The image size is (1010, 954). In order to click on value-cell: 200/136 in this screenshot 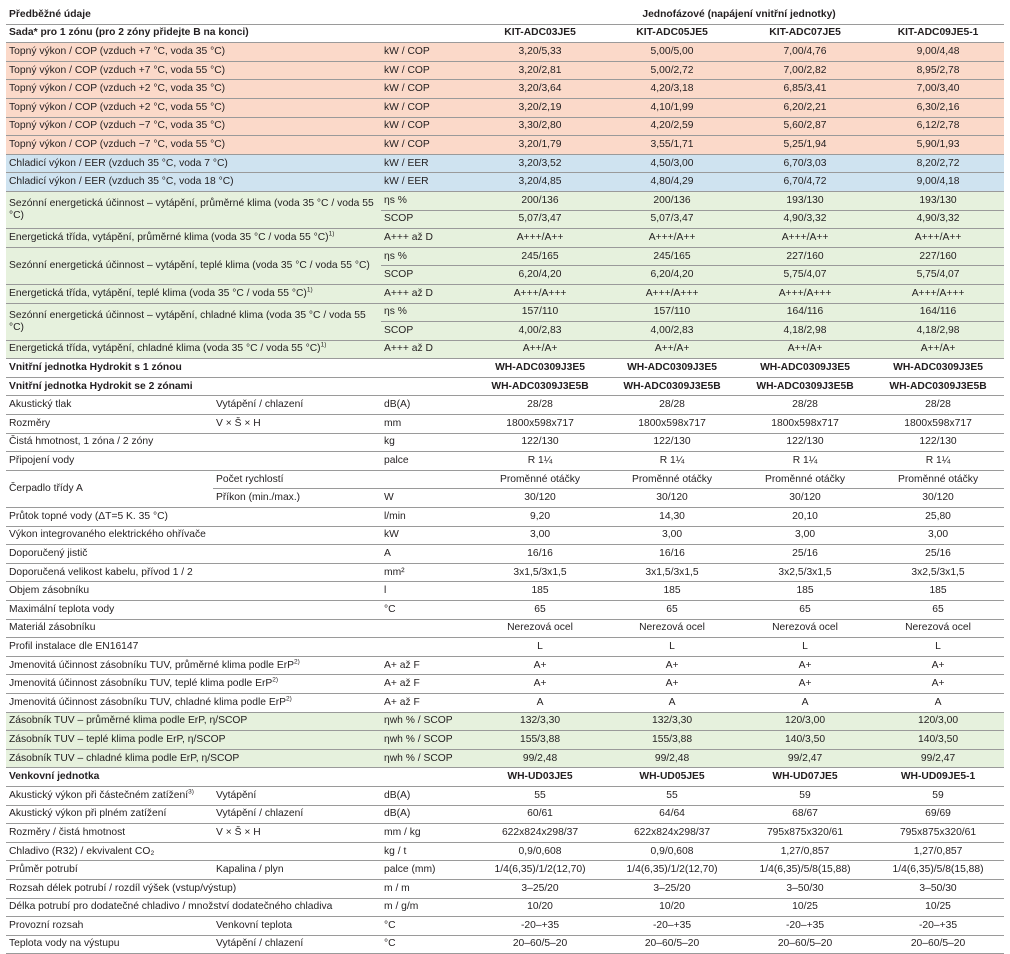, I will do `click(540, 201)`.